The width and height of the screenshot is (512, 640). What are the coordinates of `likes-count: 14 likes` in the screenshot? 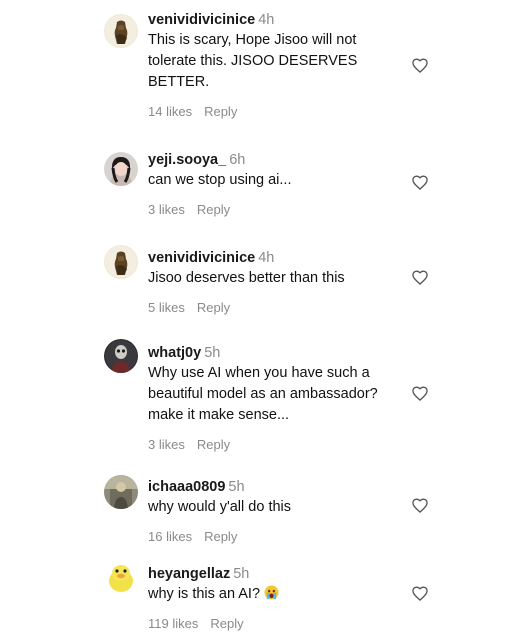 It's located at (170, 111).